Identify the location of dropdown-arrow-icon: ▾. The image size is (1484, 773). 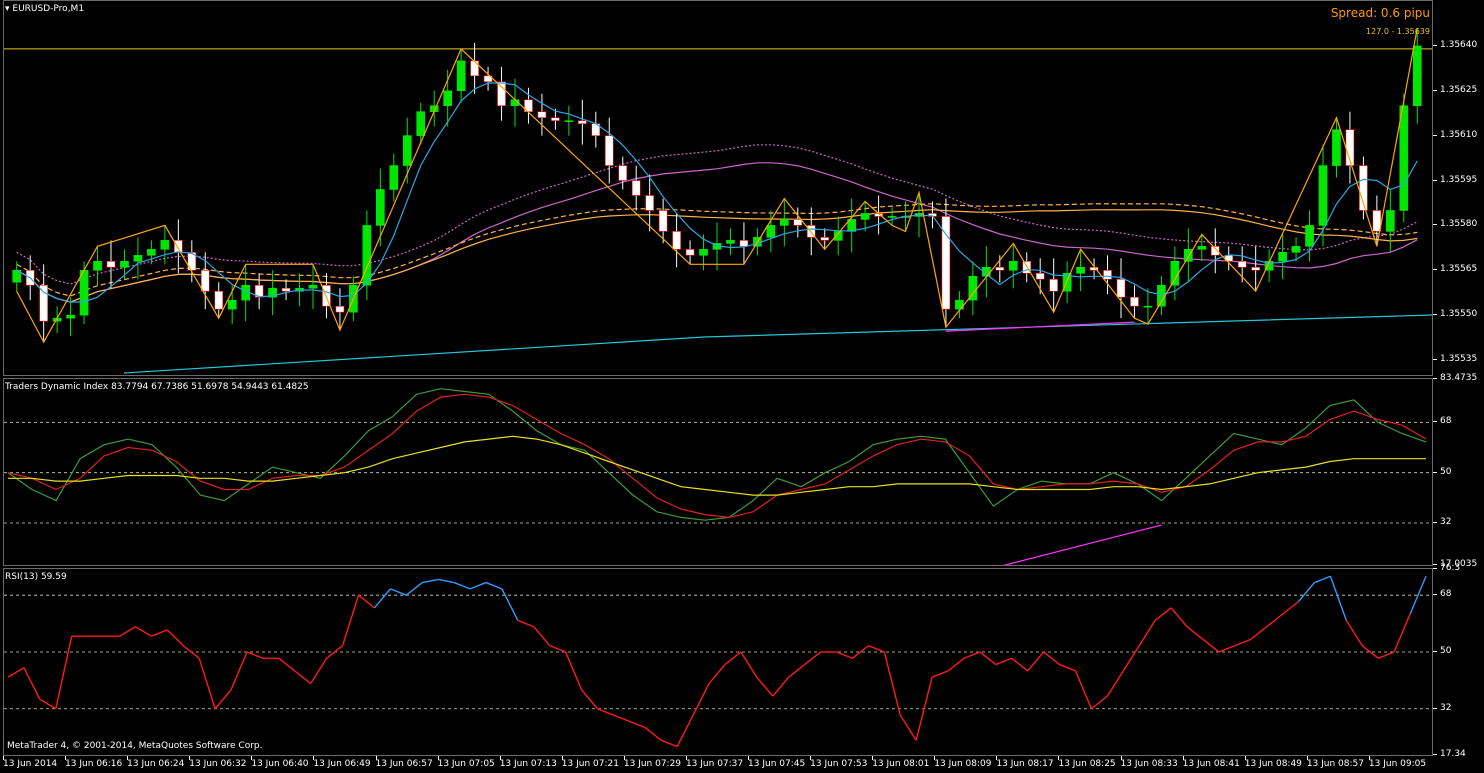
(7, 9).